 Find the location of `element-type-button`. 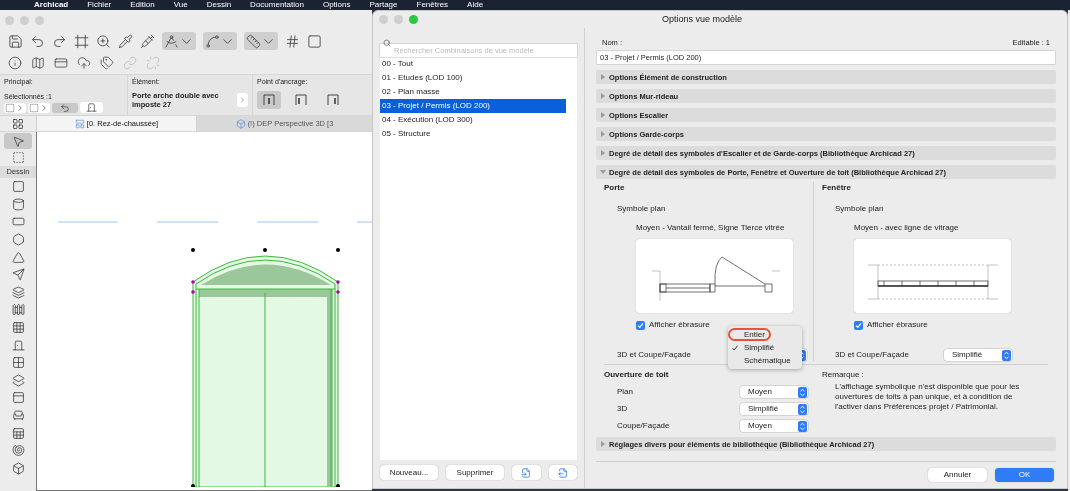

element-type-button is located at coordinates (91, 107).